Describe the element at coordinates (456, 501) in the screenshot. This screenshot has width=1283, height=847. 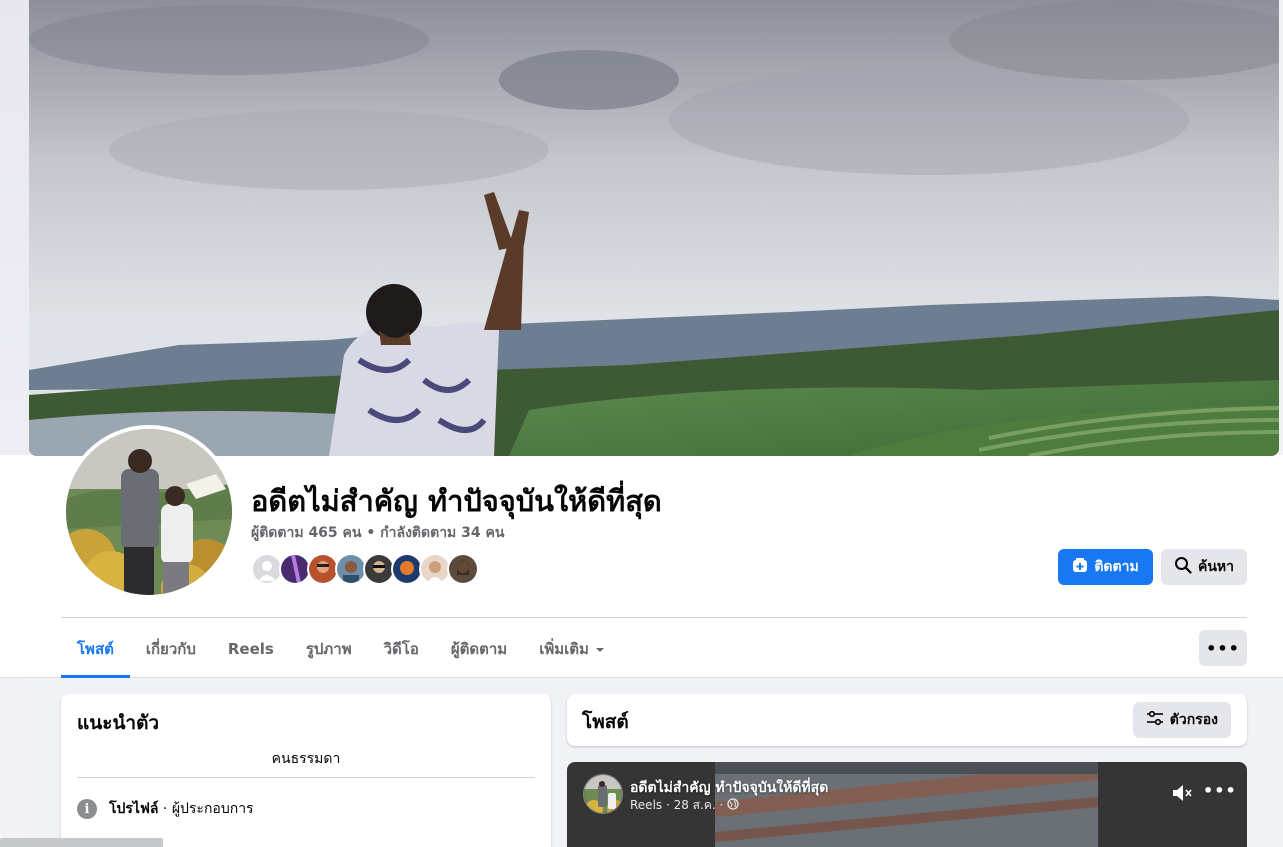
I see `profile-name: อดีตไม่สำคัญ ทำปัจจุบันให้ดีที่สุด` at that location.